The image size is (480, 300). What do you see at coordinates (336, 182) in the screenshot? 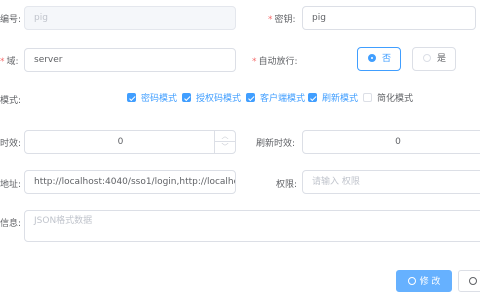
I see `authorities-placeholder: 请输入 权限` at bounding box center [336, 182].